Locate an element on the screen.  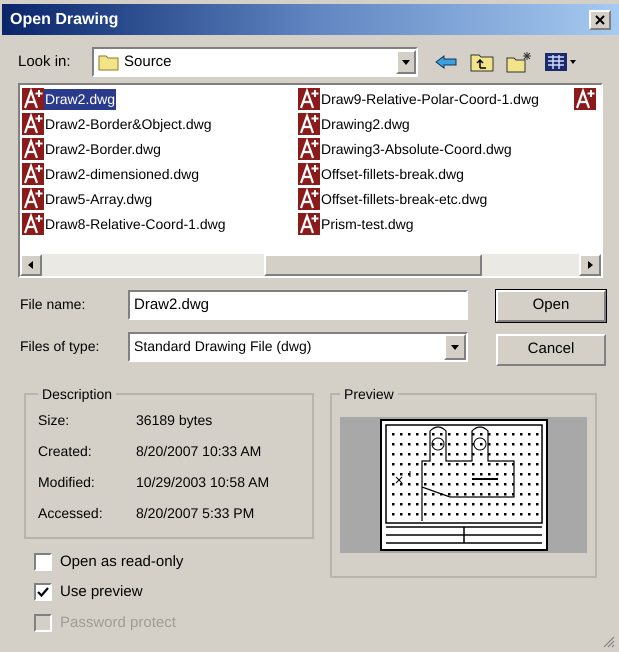
look-in-label: Look in: is located at coordinates (45, 62).